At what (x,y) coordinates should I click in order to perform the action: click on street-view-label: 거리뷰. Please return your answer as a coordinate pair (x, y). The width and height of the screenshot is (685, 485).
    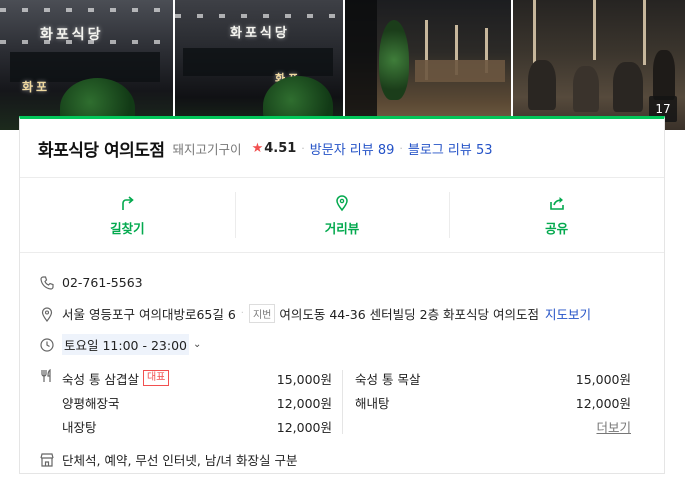
    Looking at the image, I should click on (342, 228).